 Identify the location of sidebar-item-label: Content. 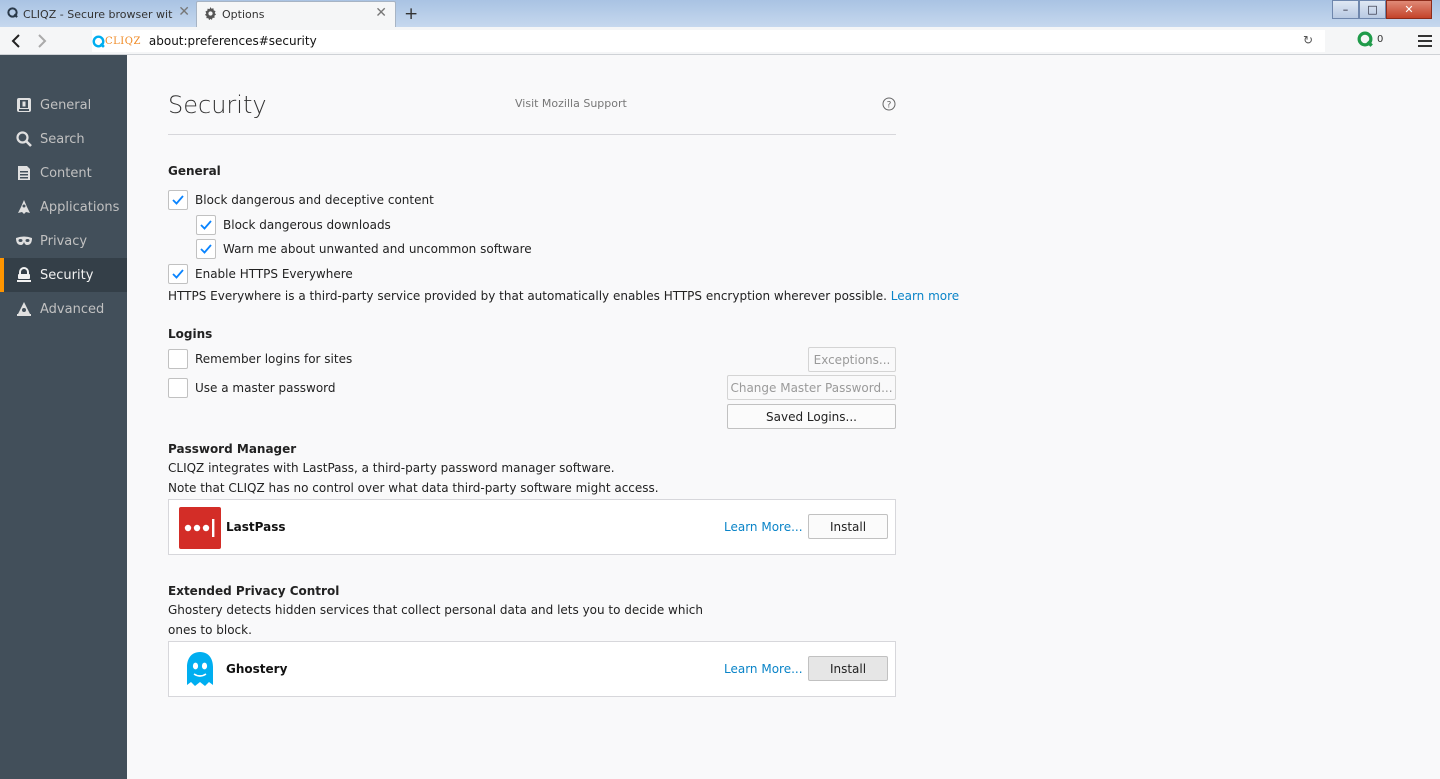
(66, 173).